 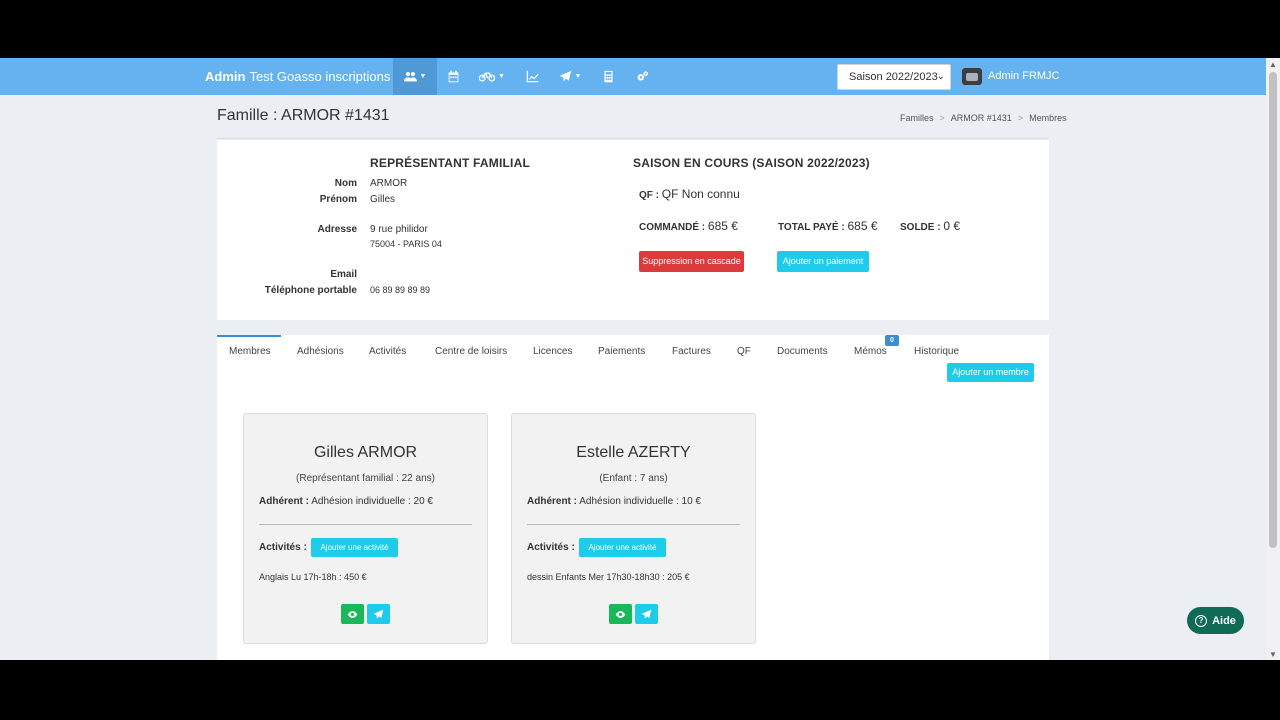 What do you see at coordinates (453, 76) in the screenshot?
I see `nav-calendar` at bounding box center [453, 76].